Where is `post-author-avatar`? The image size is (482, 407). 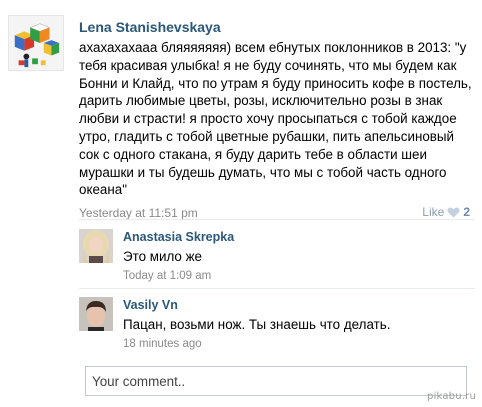
post-author-avatar is located at coordinates (36, 43).